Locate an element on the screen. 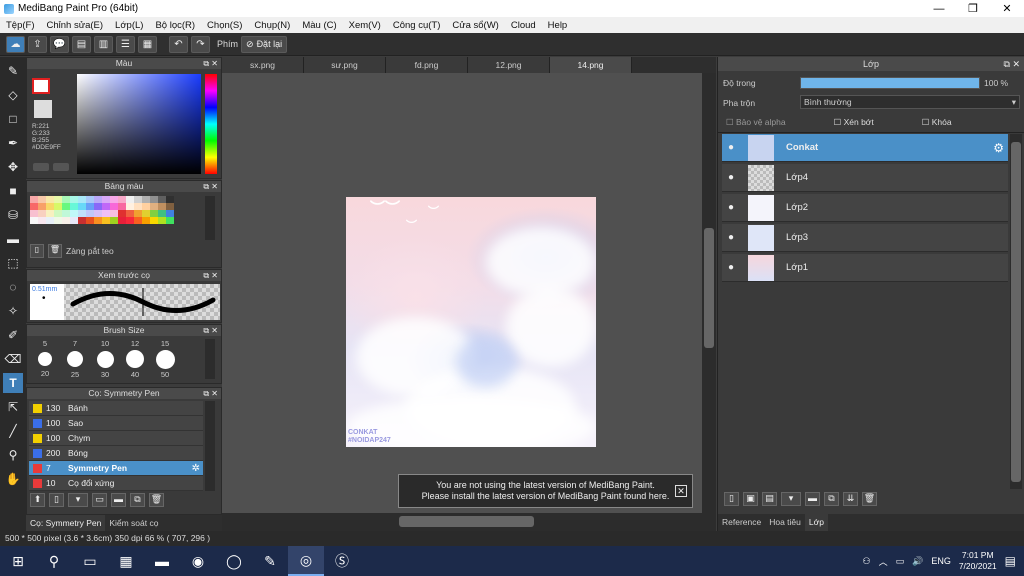 The image size is (1024, 576). brush-list-item-selected: 7 Symmetry Pen ✲ is located at coordinates (116, 468).